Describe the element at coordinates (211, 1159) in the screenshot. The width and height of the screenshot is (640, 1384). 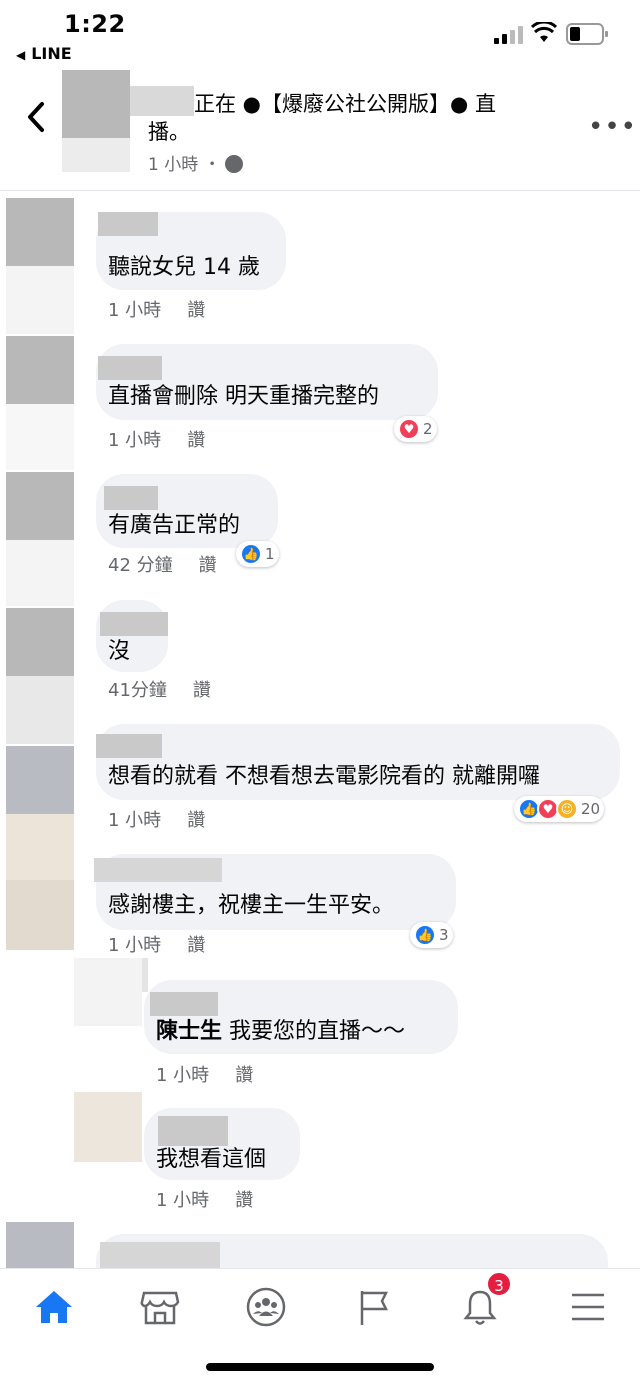
I see `reply-text: 我想看這個` at that location.